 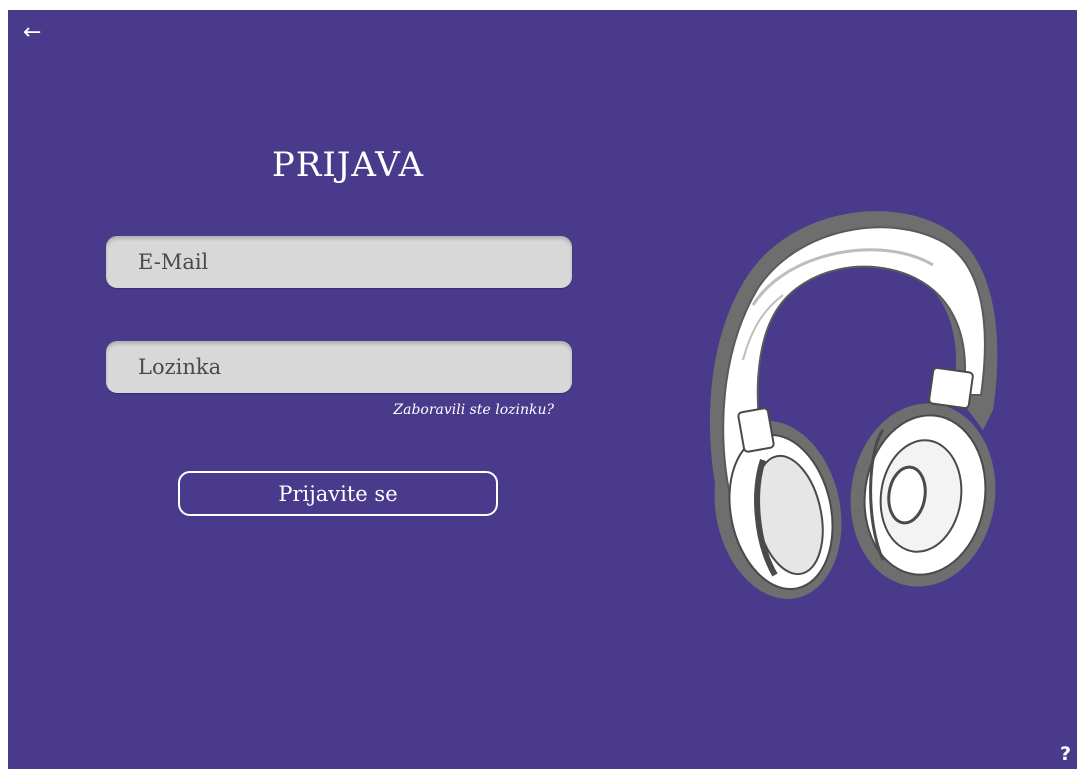 I want to click on login-button: Prijavite se, so click(x=338, y=493).